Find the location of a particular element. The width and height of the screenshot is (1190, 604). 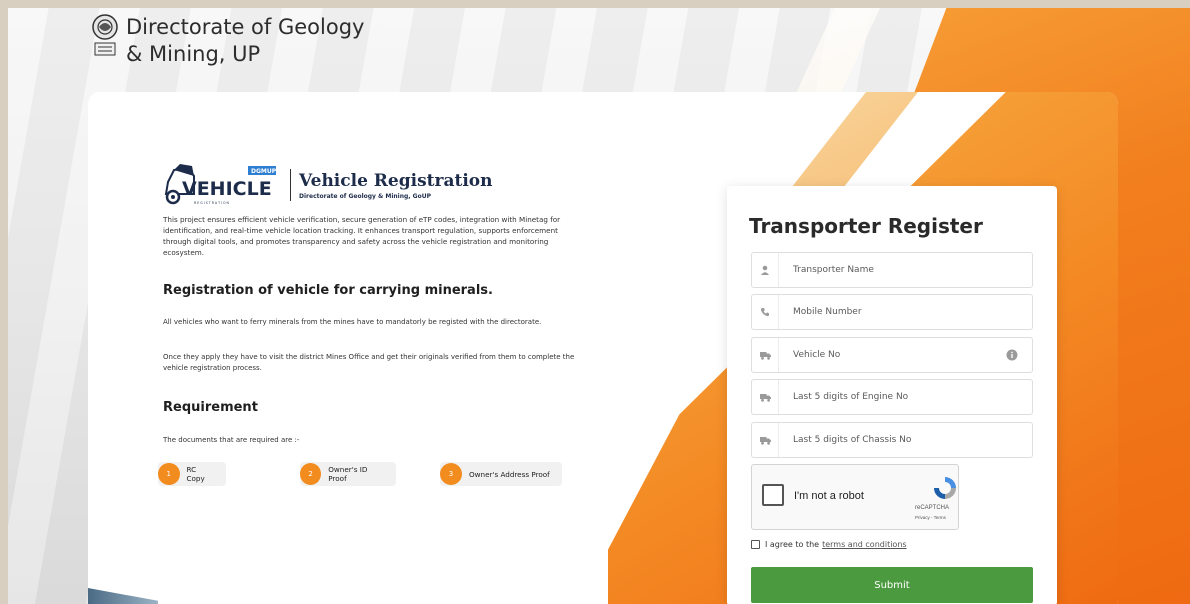

mobile-number-input is located at coordinates (905, 312).